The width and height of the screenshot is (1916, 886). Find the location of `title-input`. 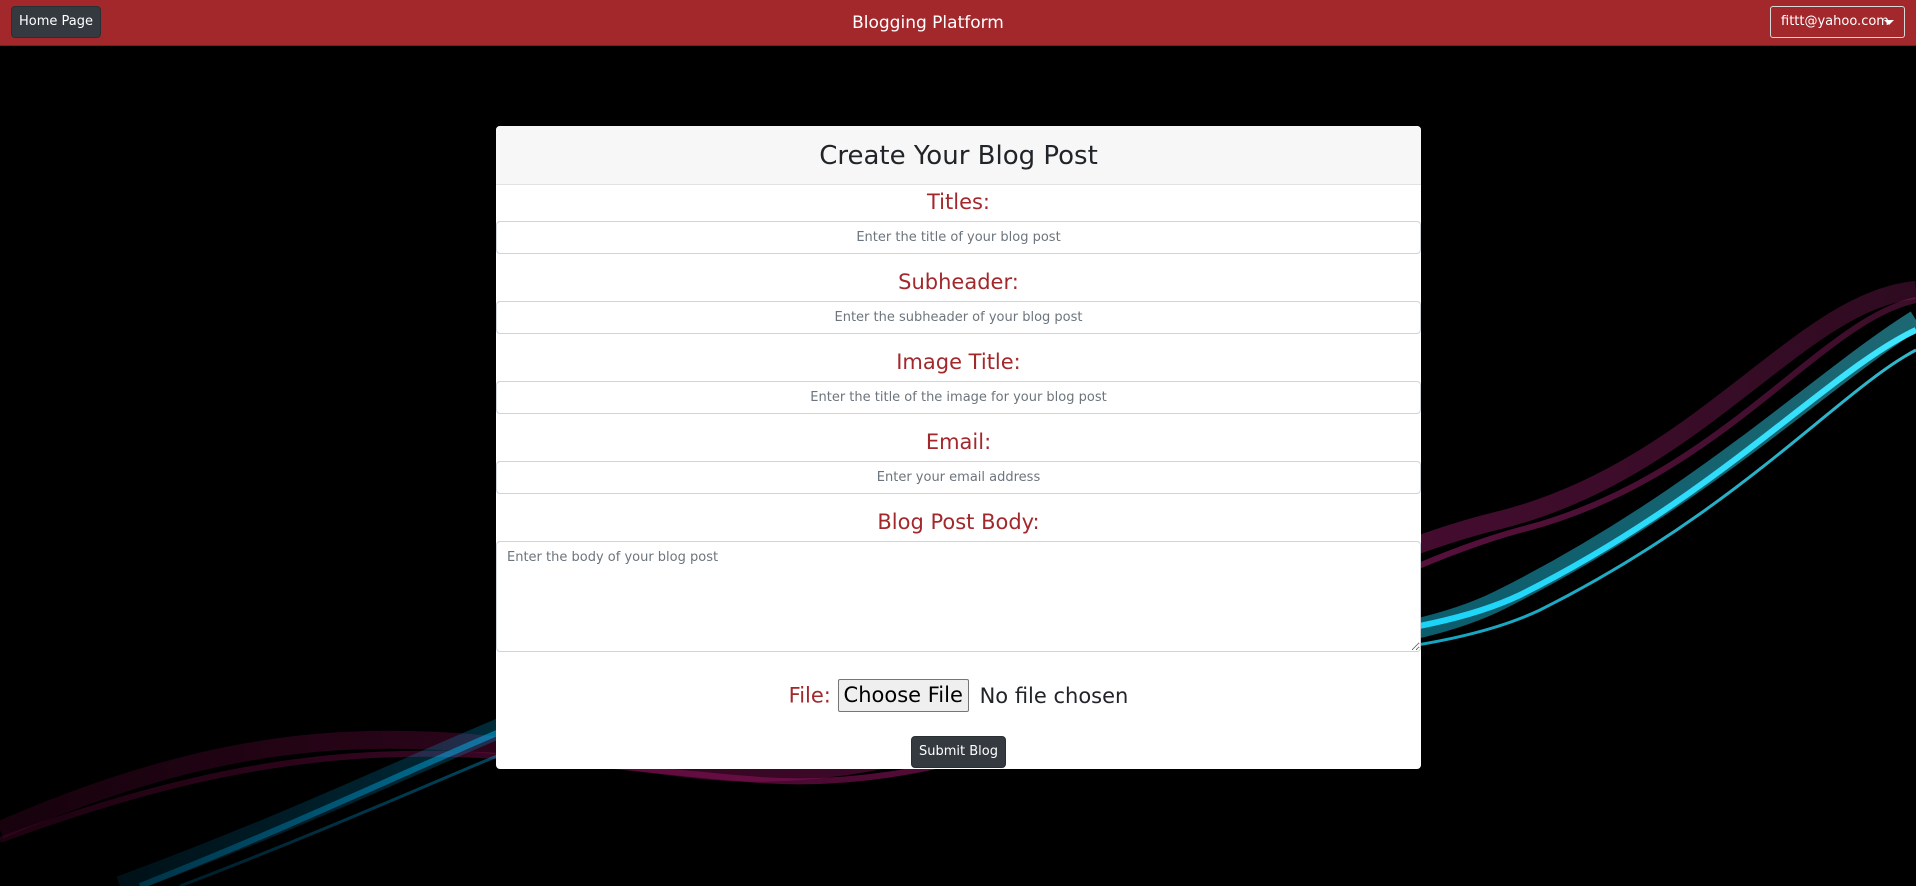

title-input is located at coordinates (958, 237).